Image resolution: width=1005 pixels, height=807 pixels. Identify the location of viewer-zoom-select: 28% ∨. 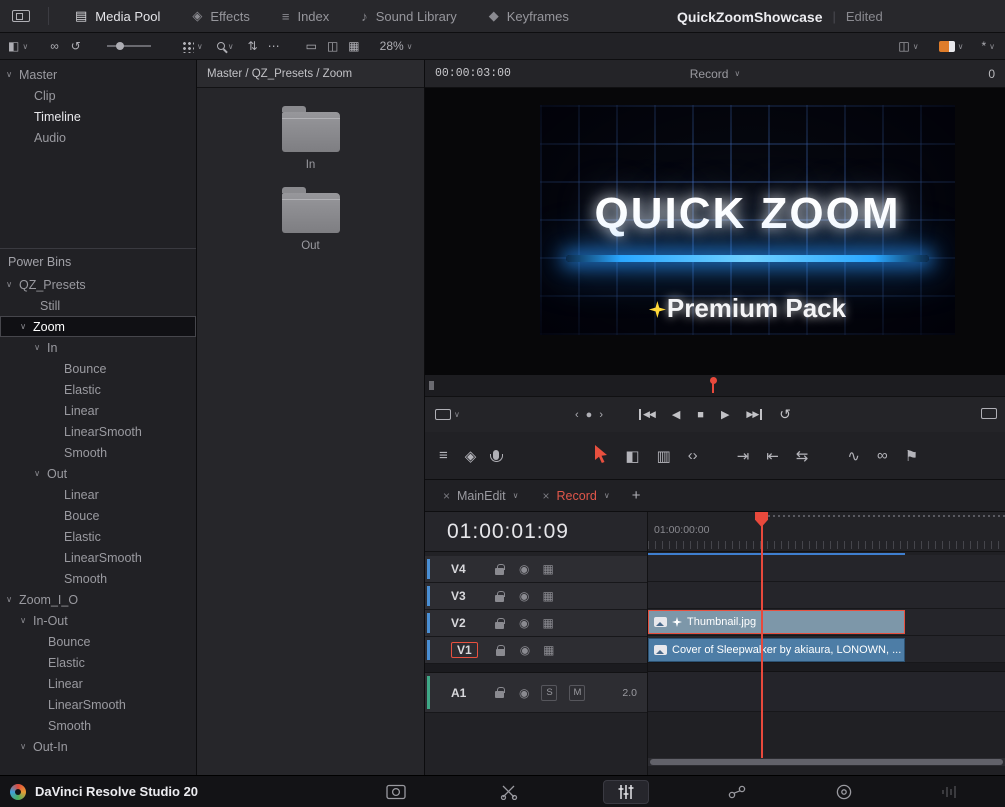
(396, 46).